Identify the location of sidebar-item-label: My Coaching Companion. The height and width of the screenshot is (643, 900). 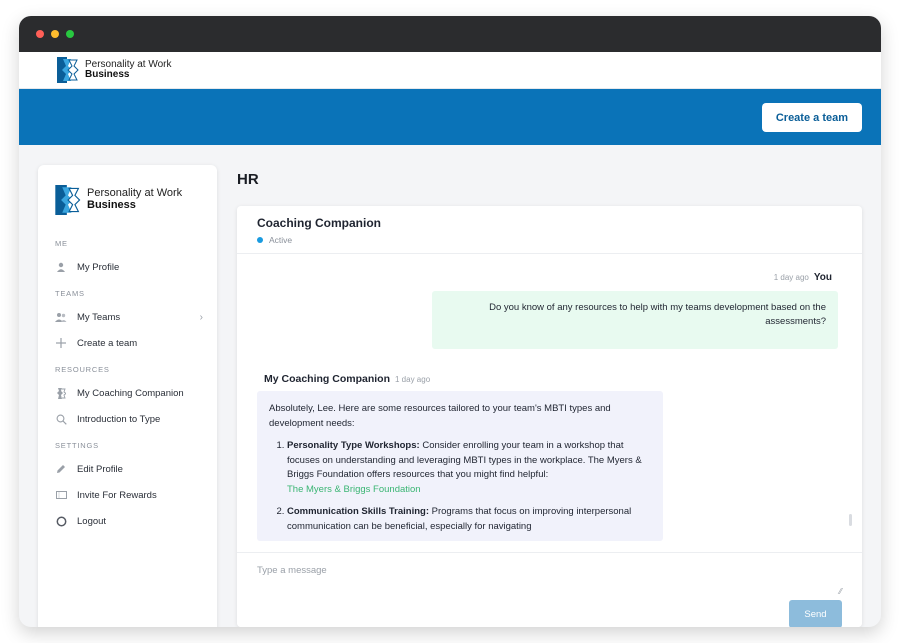
(130, 393).